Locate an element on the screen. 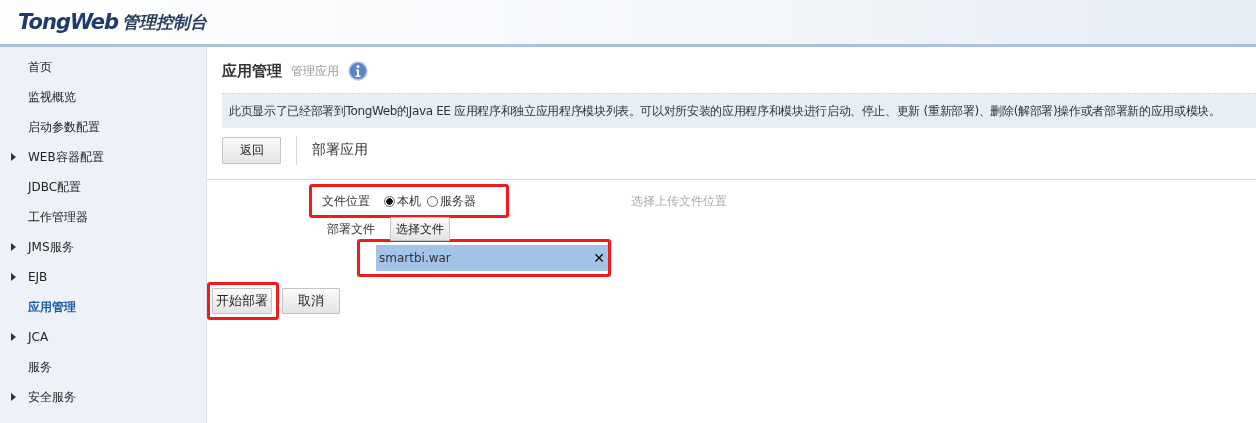  back-button: 返回 is located at coordinates (251, 150).